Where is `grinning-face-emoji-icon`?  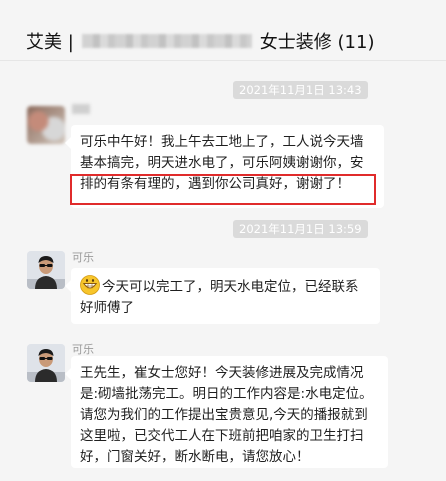
grinning-face-emoji-icon is located at coordinates (90, 285).